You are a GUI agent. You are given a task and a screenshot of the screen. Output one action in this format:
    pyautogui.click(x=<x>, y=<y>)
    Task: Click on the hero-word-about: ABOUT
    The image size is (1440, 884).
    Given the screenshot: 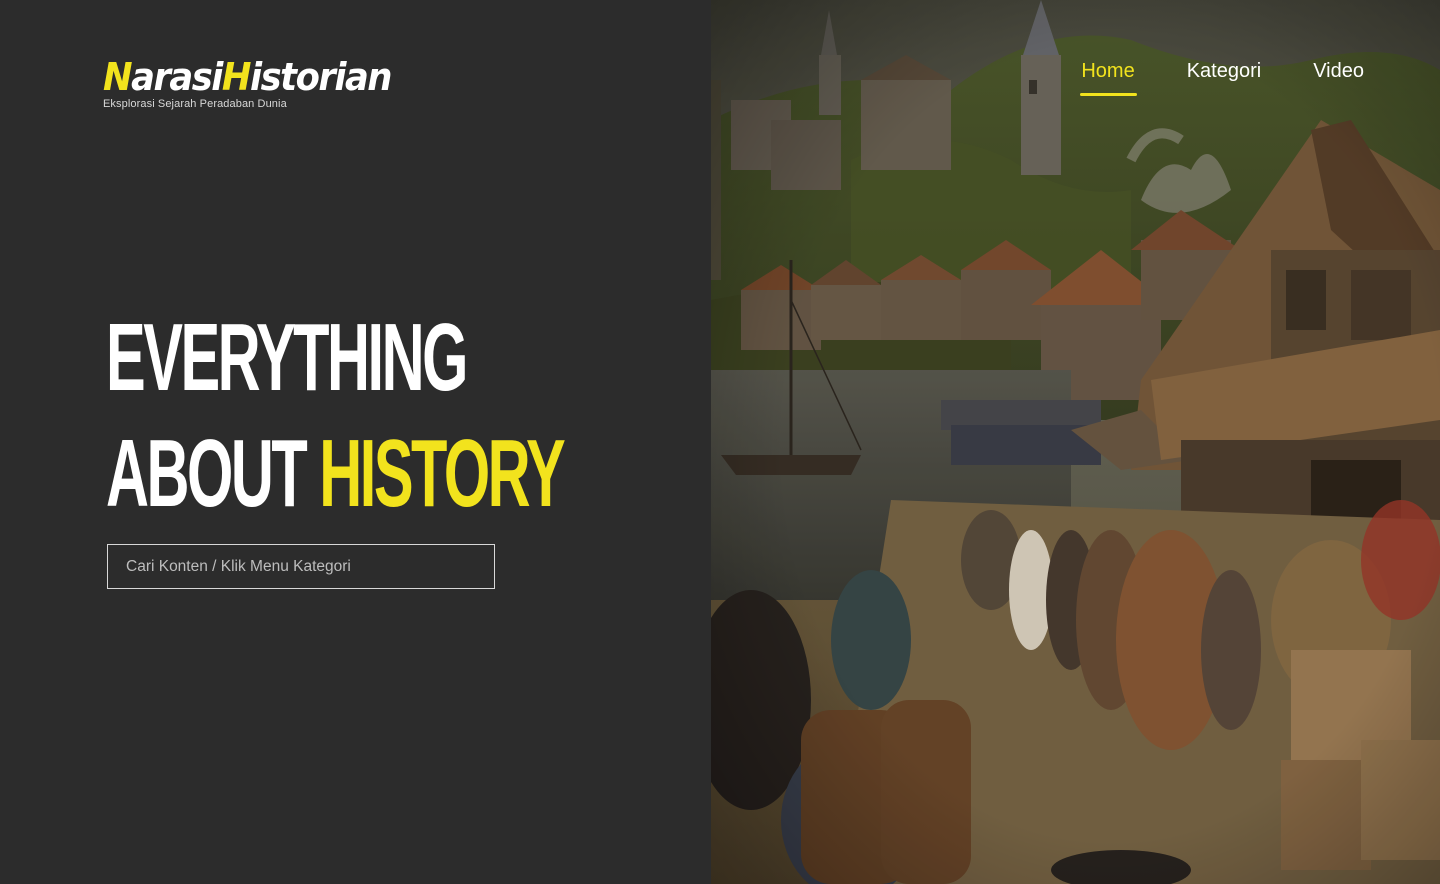 What is the action you would take?
    pyautogui.click(x=207, y=473)
    